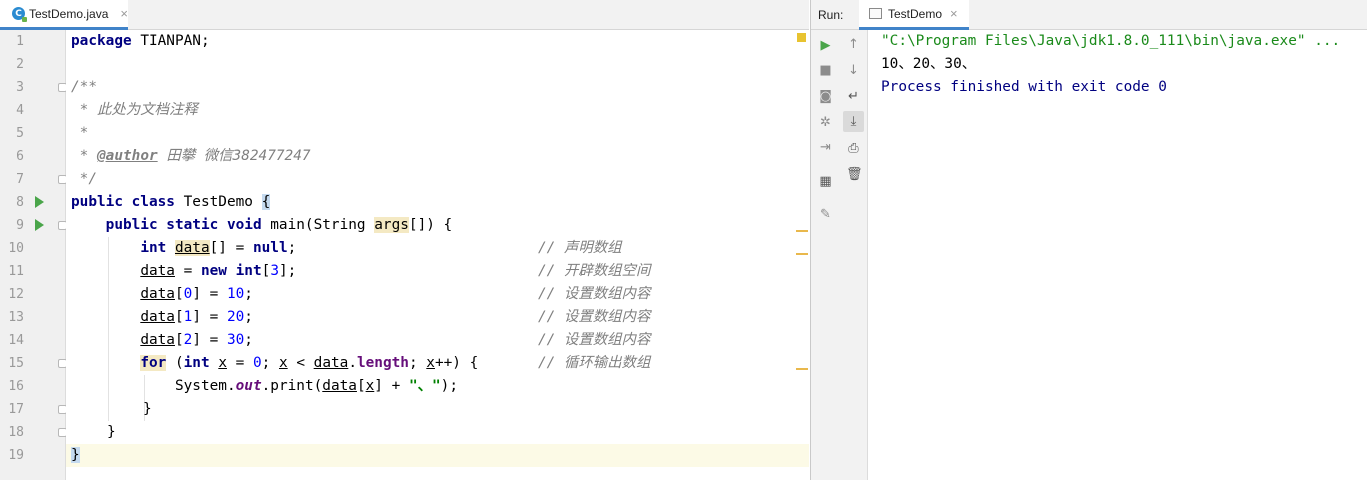 The height and width of the screenshot is (480, 1367). What do you see at coordinates (825, 70) in the screenshot?
I see `stop-icon: ■` at bounding box center [825, 70].